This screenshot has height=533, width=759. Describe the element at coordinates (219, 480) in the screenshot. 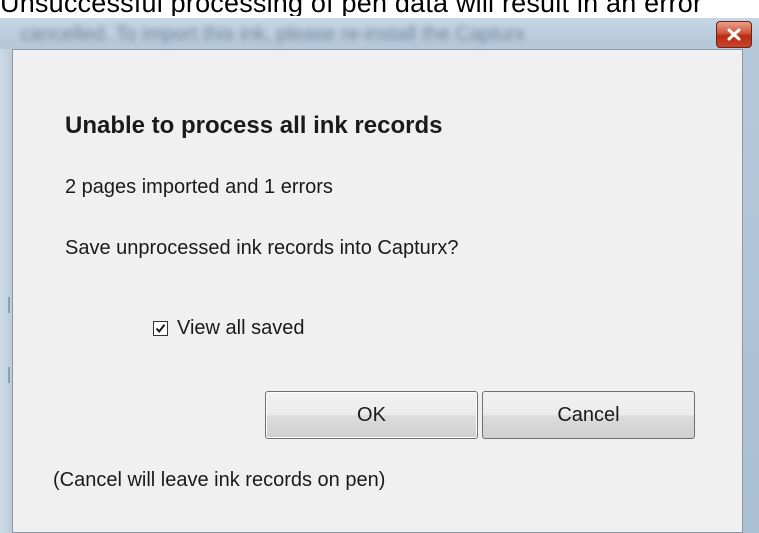

I see `cancel-note: (Cancel will leave ink records on pen)` at that location.